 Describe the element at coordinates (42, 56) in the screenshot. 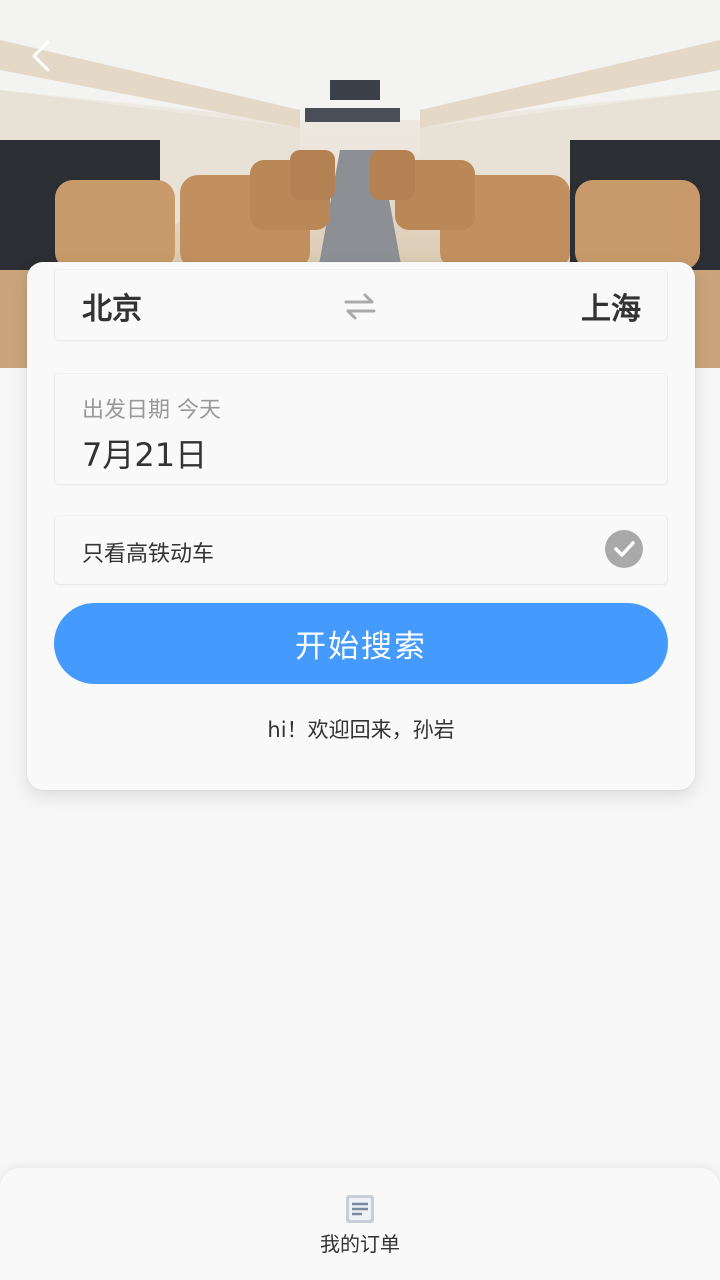

I see `back-chevron-icon` at that location.